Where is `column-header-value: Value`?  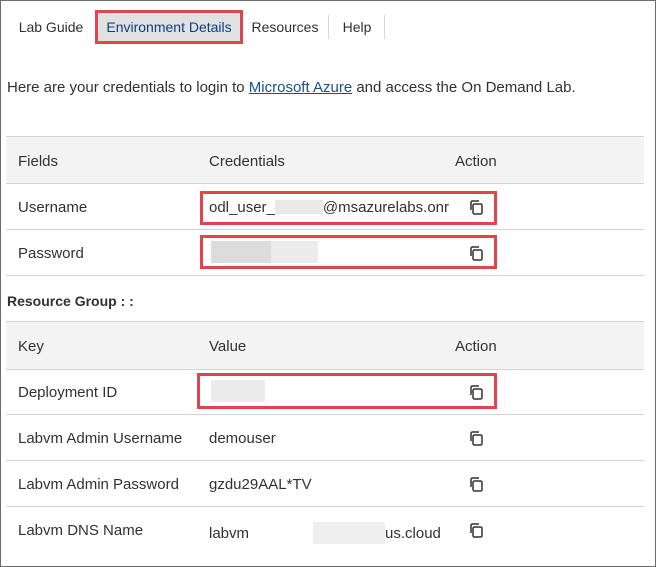 column-header-value: Value is located at coordinates (228, 346).